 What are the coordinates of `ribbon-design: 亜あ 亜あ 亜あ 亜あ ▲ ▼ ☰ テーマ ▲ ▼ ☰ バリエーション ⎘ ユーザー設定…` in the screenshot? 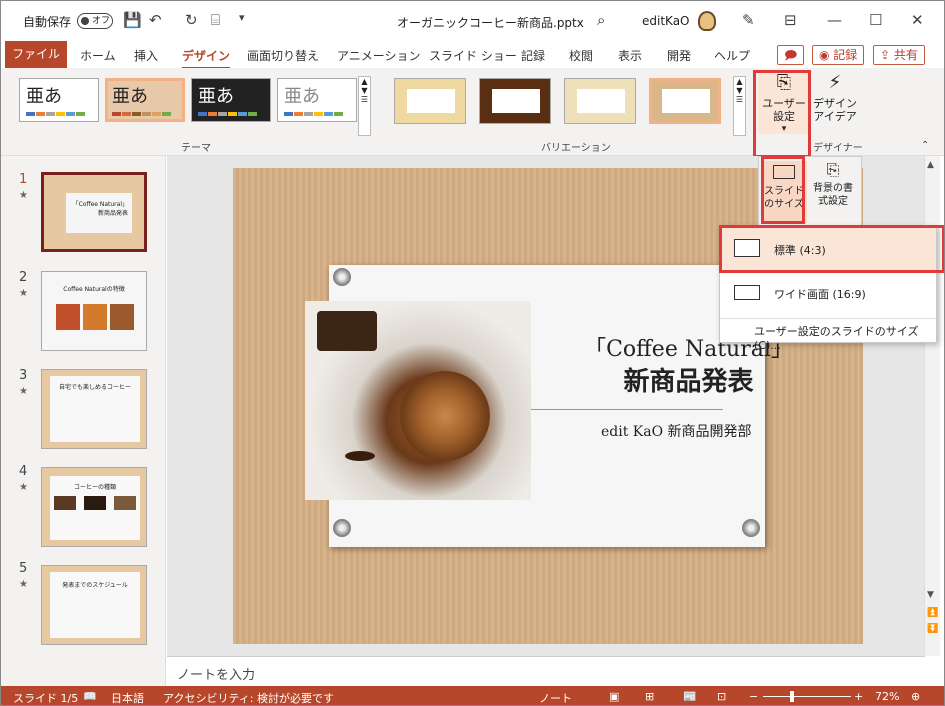 It's located at (472, 112).